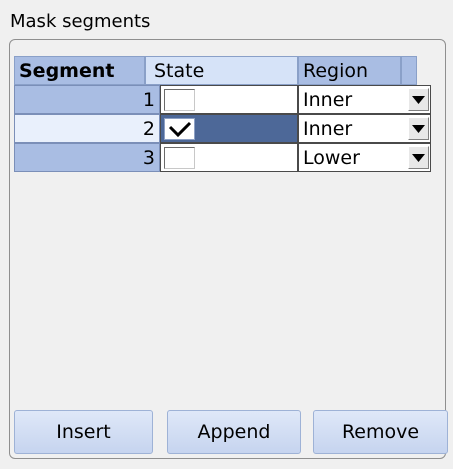 This screenshot has height=469, width=453. Describe the element at coordinates (331, 158) in the screenshot. I see `region-dropdown-value: Lower` at that location.